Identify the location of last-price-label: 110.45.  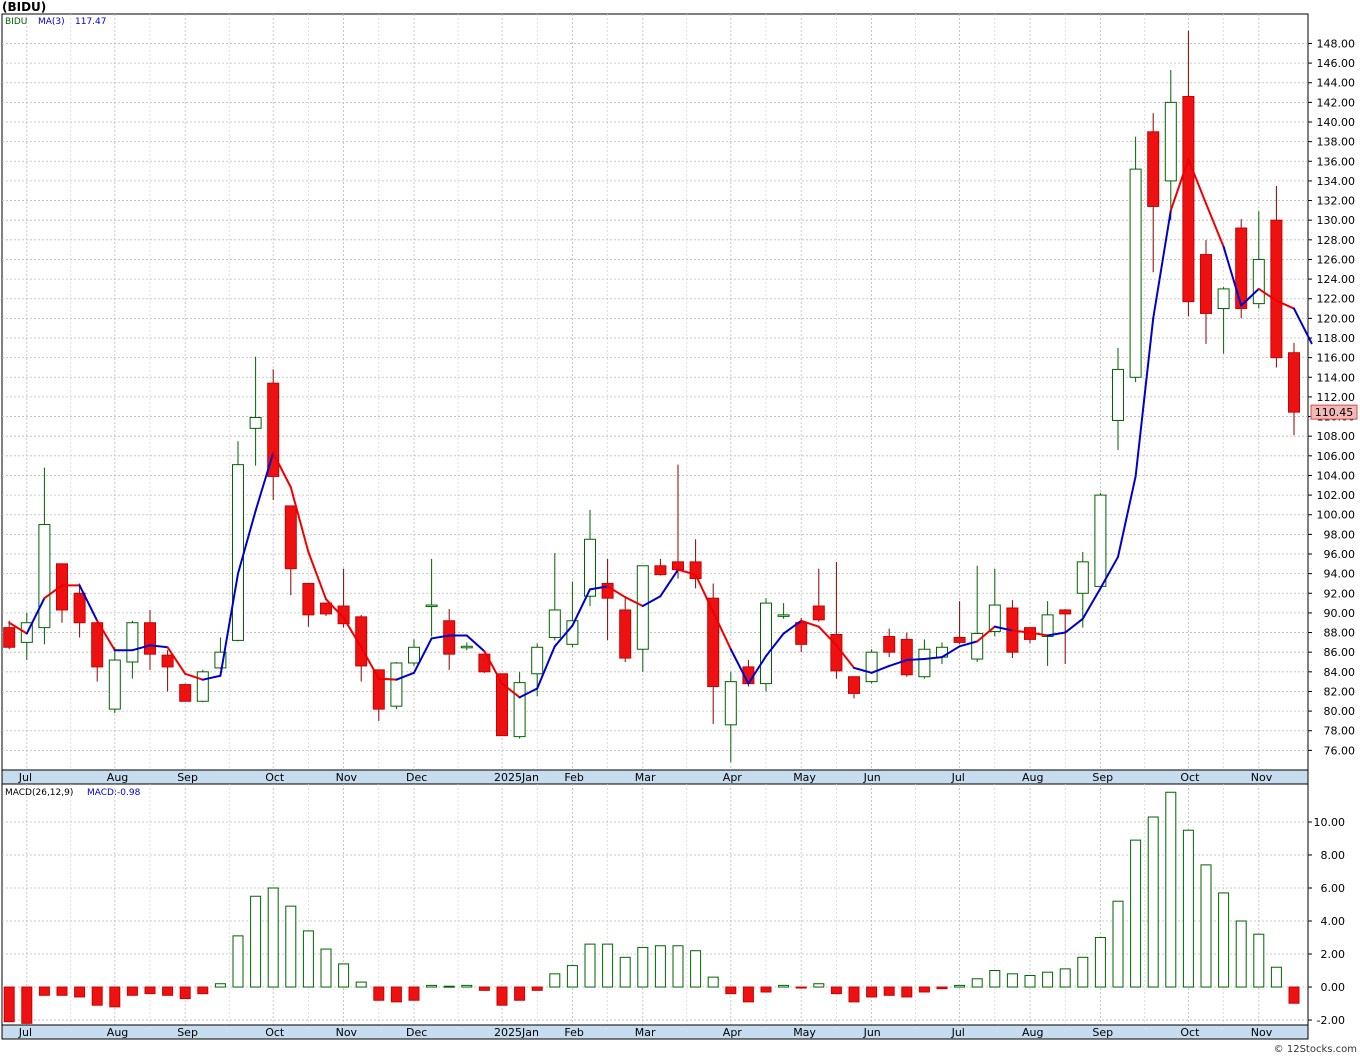
(1334, 412).